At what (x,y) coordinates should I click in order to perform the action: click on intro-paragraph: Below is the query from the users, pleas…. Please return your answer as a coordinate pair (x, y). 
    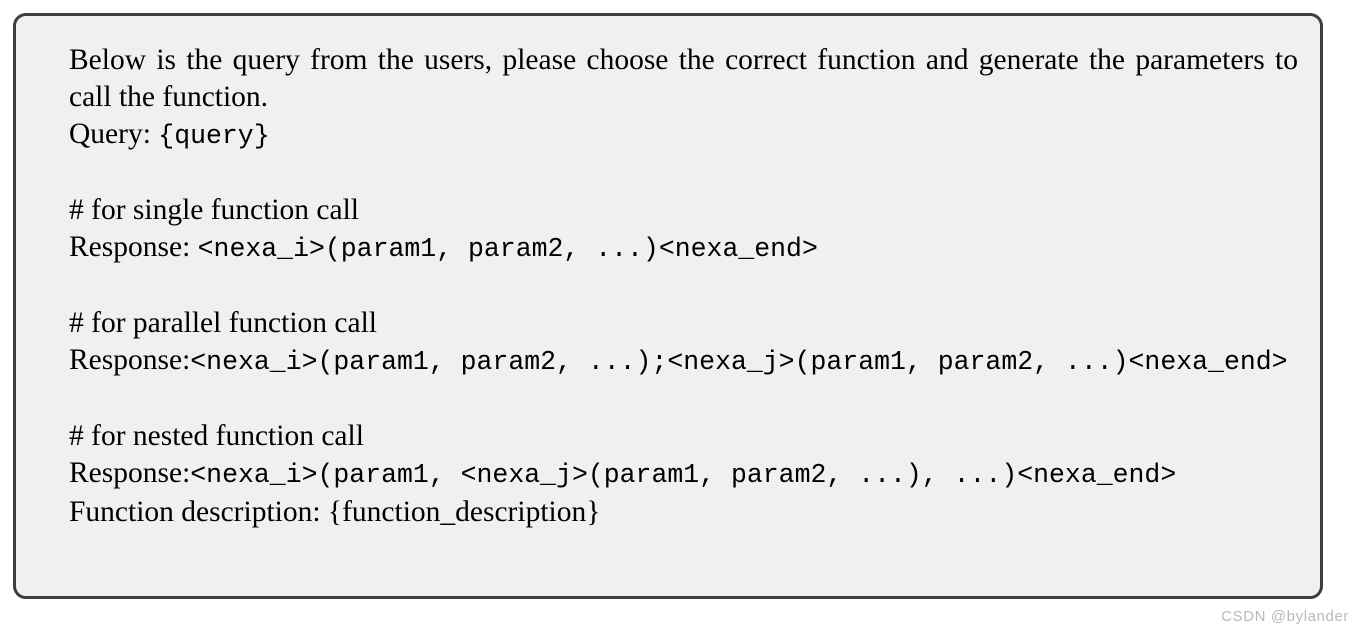
    Looking at the image, I should click on (683, 78).